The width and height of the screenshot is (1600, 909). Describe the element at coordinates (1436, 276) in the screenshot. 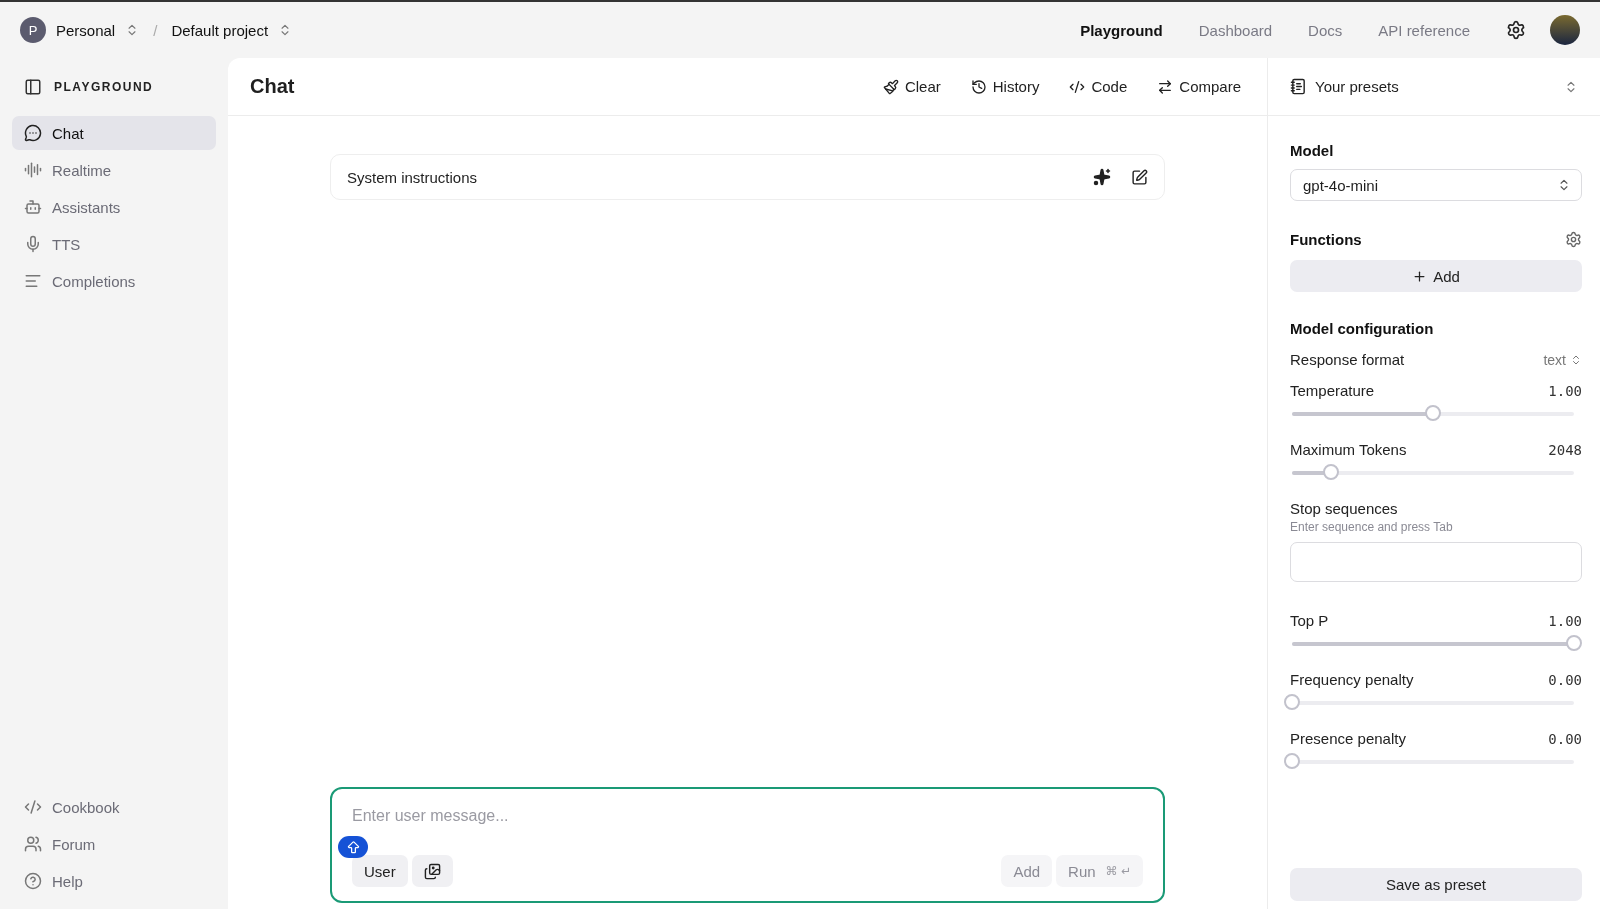

I see `add-function-button: Add` at that location.